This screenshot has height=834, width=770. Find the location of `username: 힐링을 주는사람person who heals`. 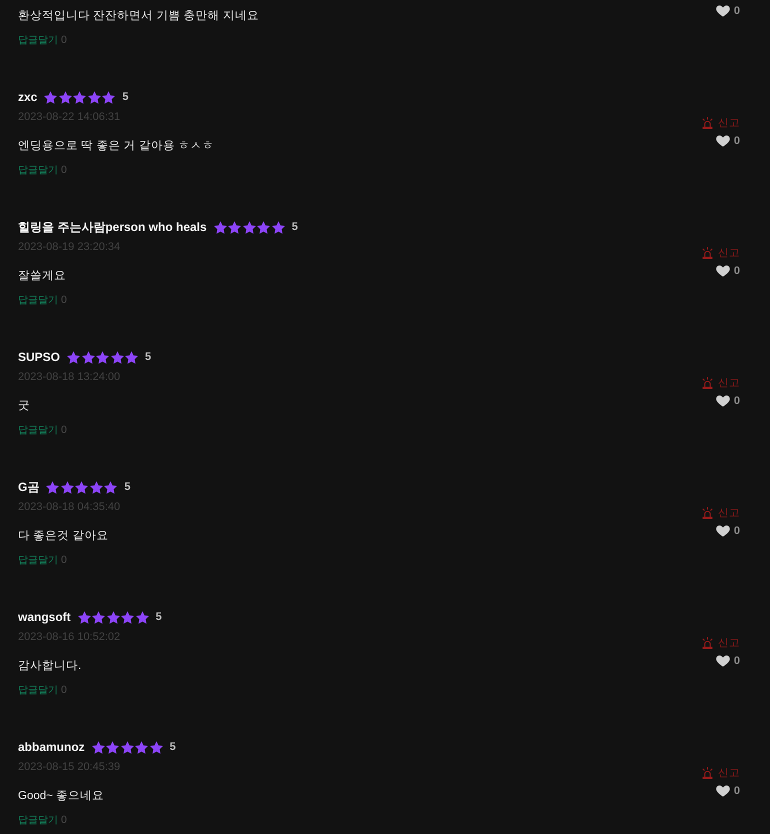

username: 힐링을 주는사람person who heals is located at coordinates (112, 227).